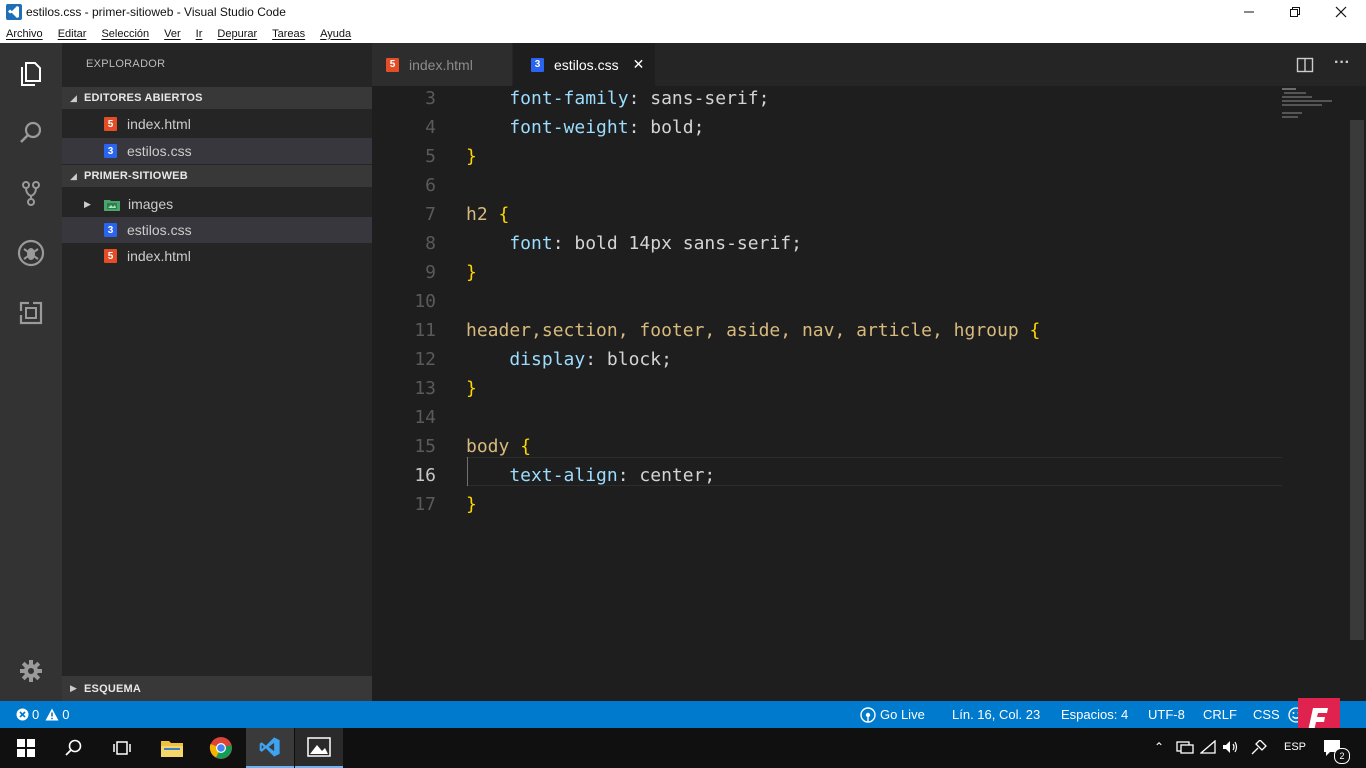 This screenshot has height=768, width=1366. I want to click on code-token: : sans-serif;, so click(699, 98).